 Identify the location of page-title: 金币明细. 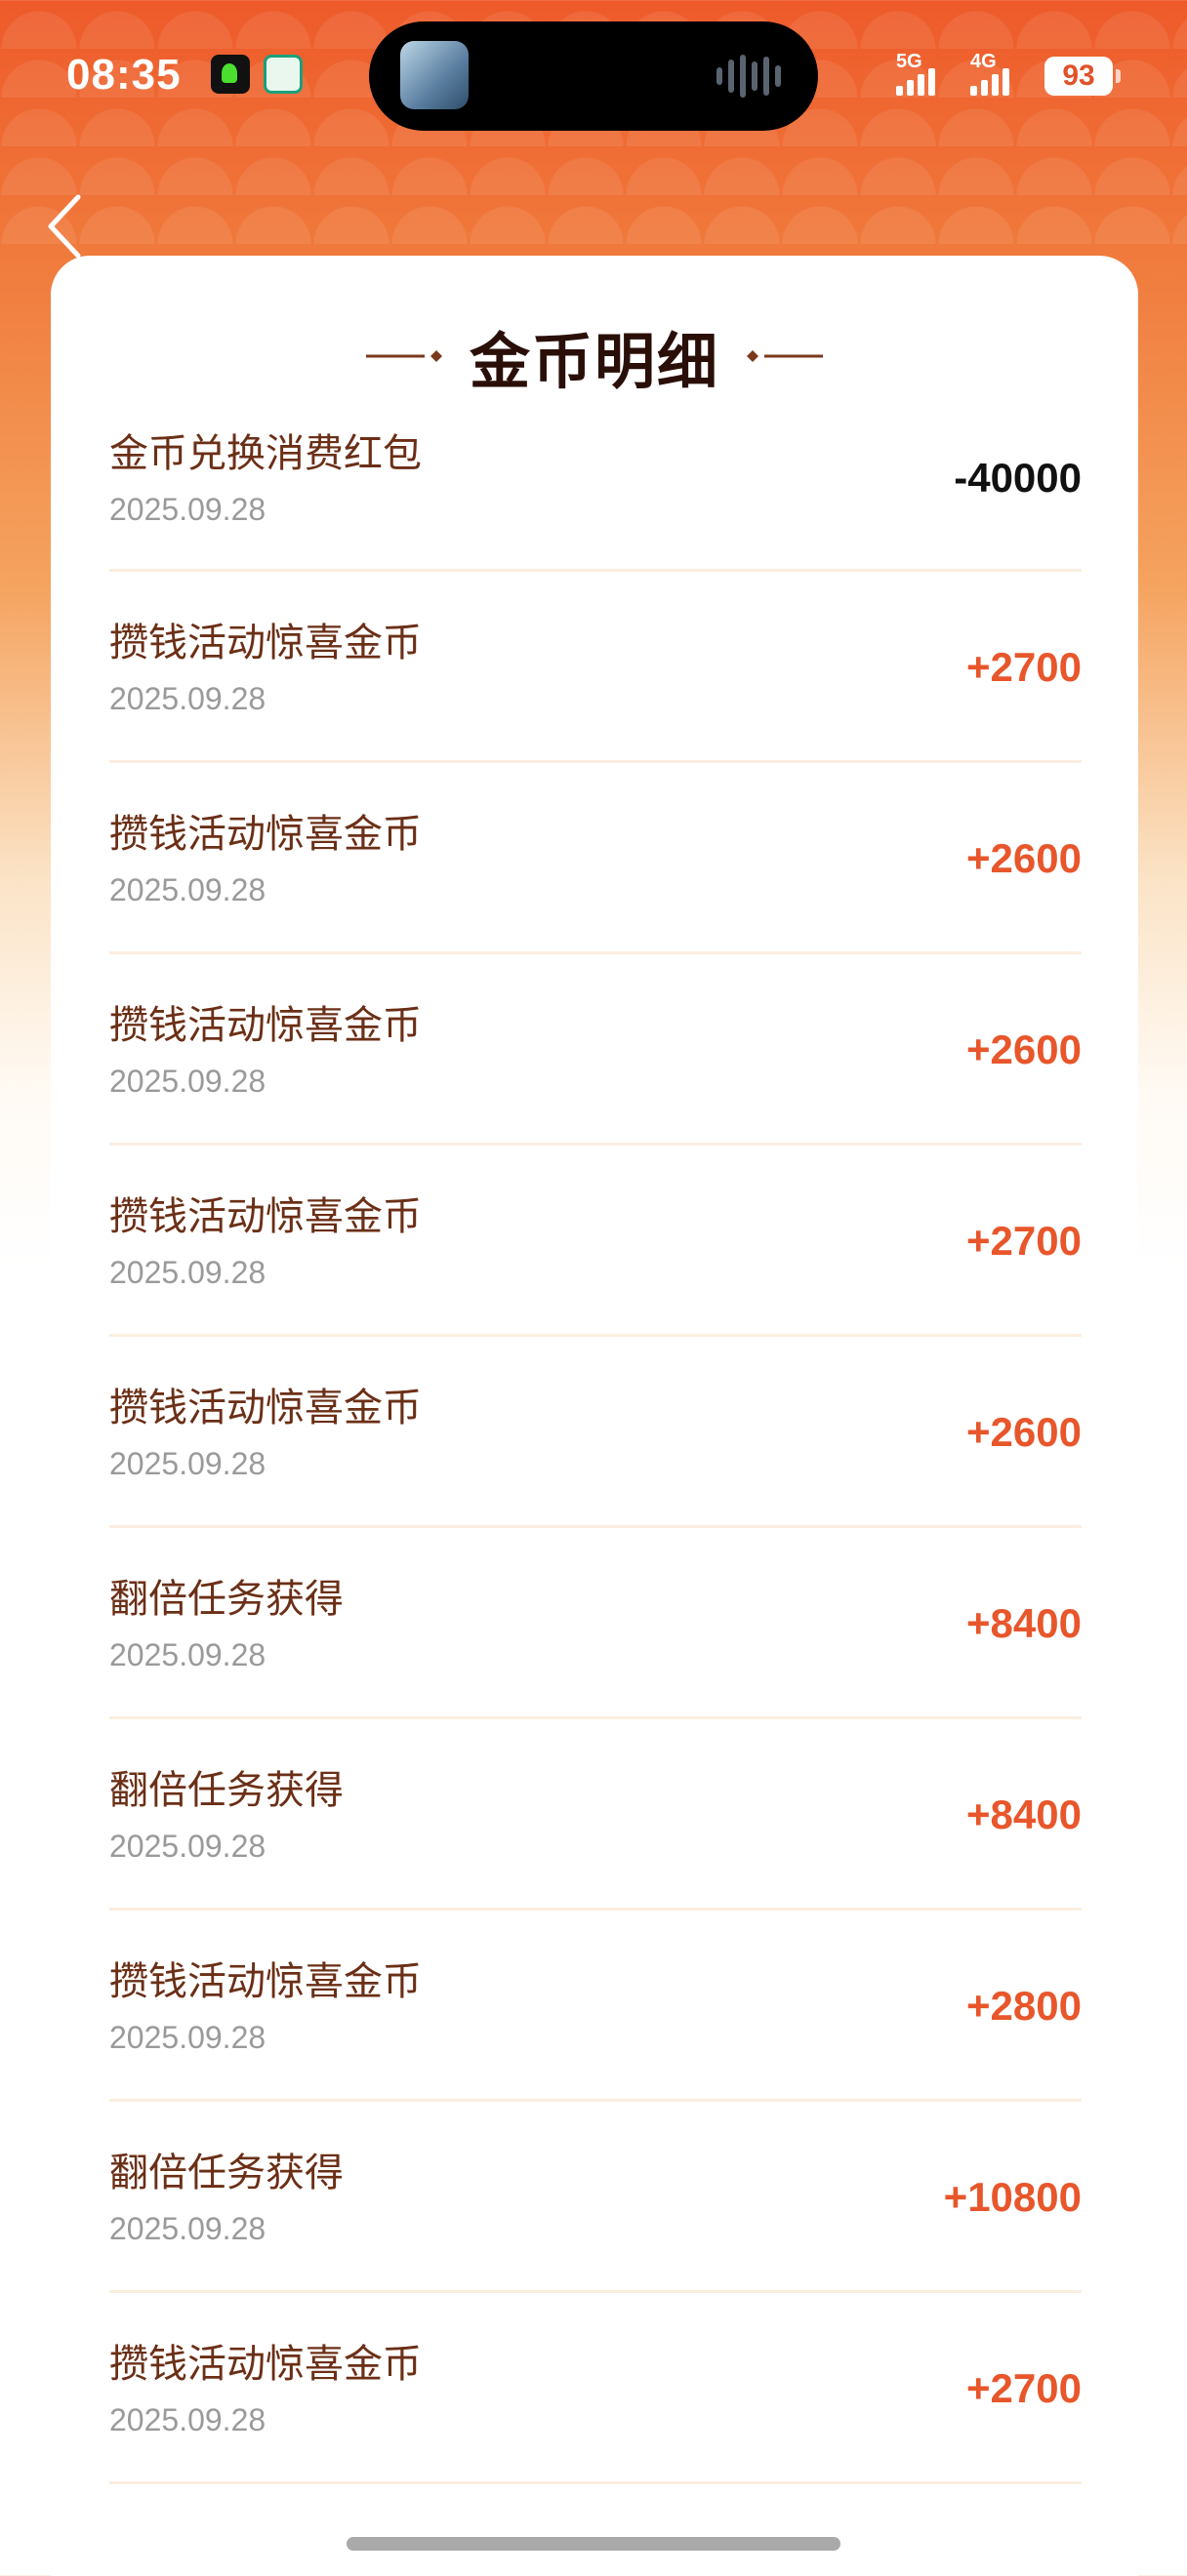
(594, 361).